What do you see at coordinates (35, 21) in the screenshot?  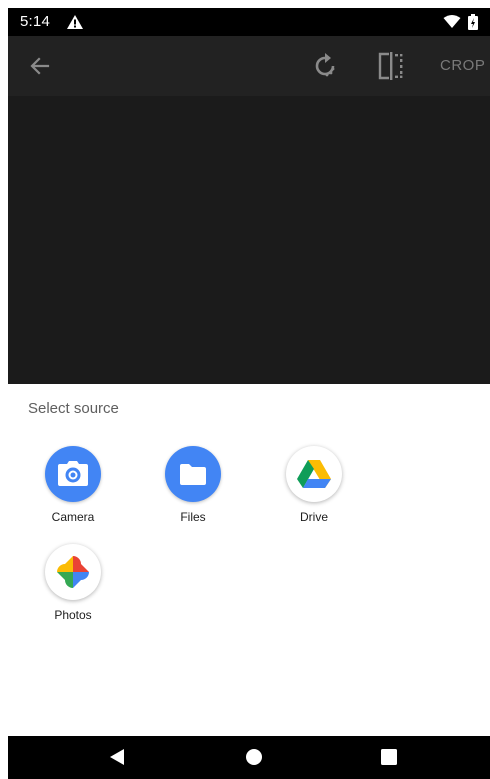 I see `status-time: 5:14` at bounding box center [35, 21].